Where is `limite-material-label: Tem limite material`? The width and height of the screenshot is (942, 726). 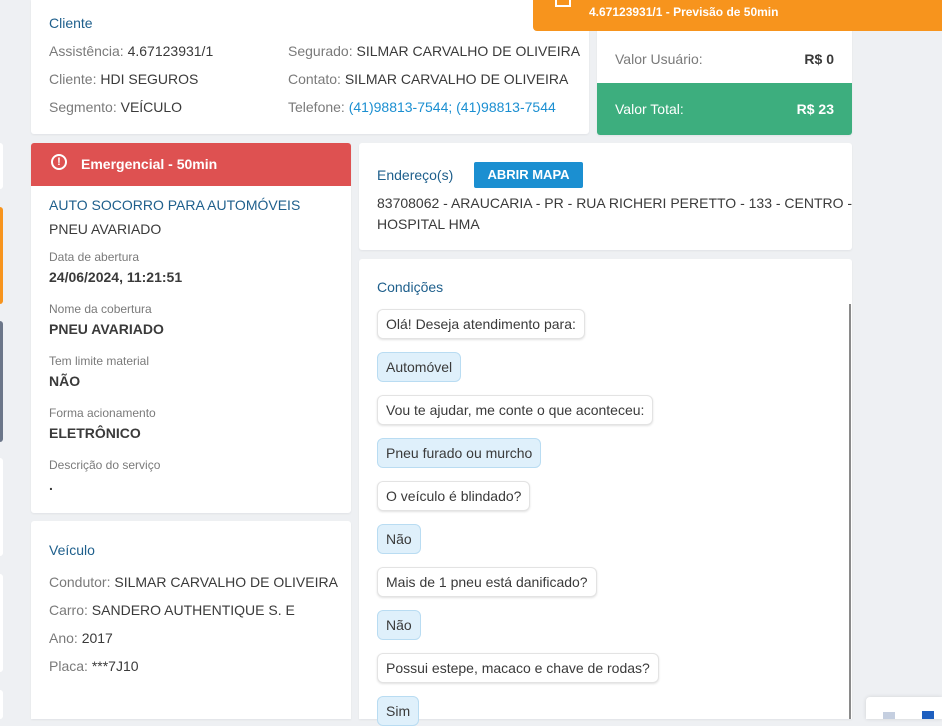 limite-material-label: Tem limite material is located at coordinates (99, 361).